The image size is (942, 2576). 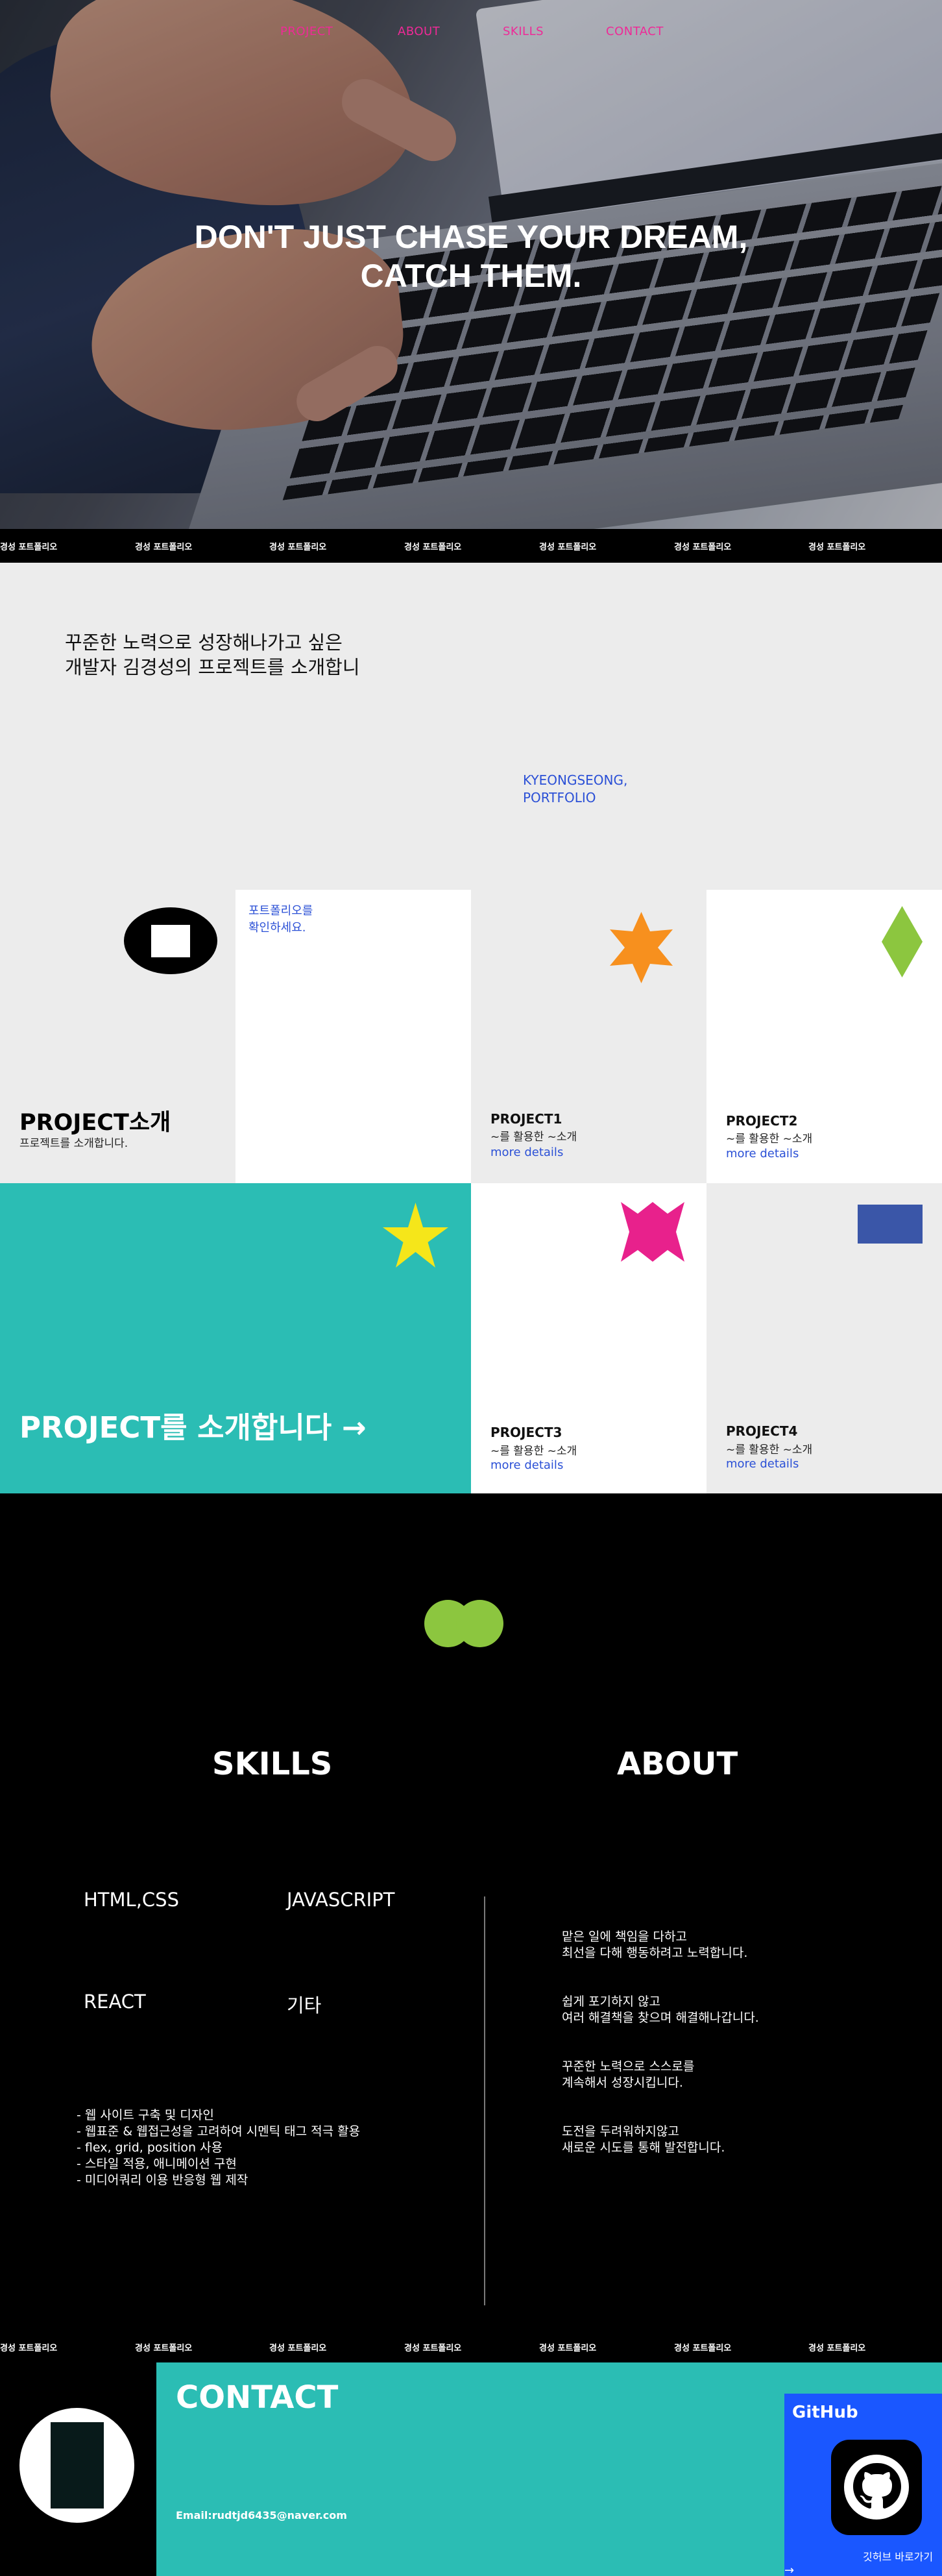 What do you see at coordinates (280, 911) in the screenshot?
I see `portfolio-note-line1: 포트폴리오를` at bounding box center [280, 911].